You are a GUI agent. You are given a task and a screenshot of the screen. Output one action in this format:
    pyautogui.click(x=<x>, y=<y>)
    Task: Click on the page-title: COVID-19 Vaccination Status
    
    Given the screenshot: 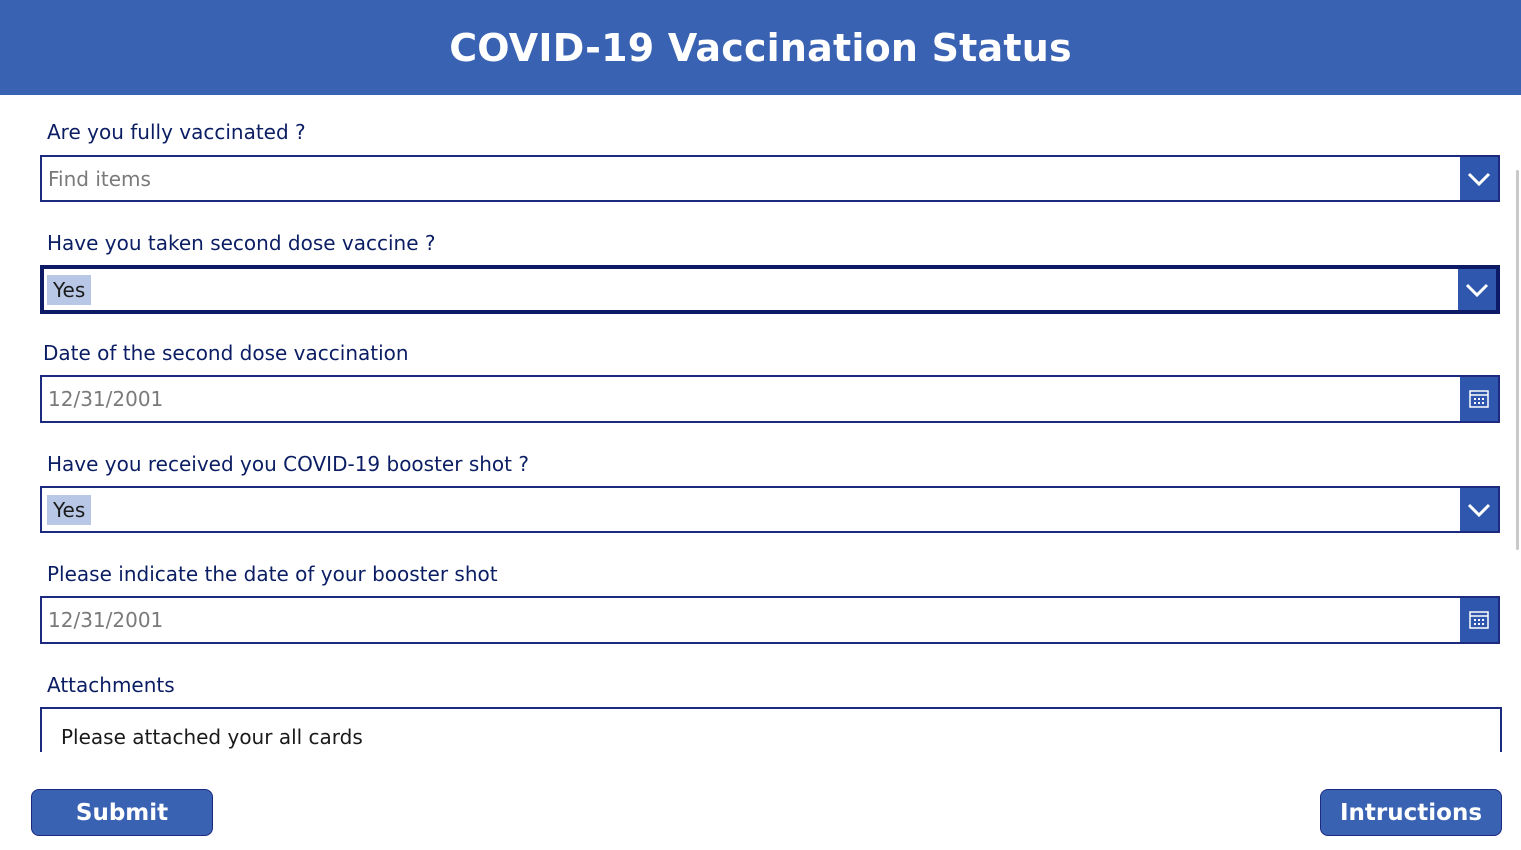 What is the action you would take?
    pyautogui.click(x=760, y=47)
    